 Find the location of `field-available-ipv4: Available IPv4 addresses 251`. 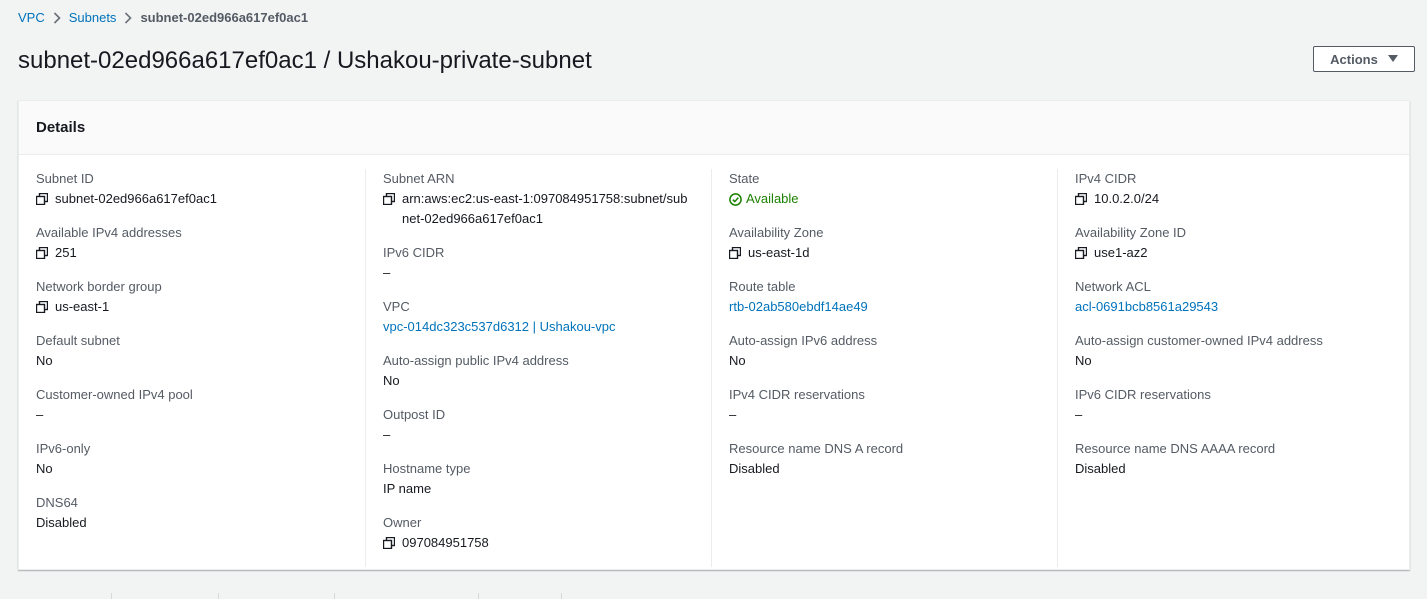

field-available-ipv4: Available IPv4 addresses 251 is located at coordinates (192, 243).